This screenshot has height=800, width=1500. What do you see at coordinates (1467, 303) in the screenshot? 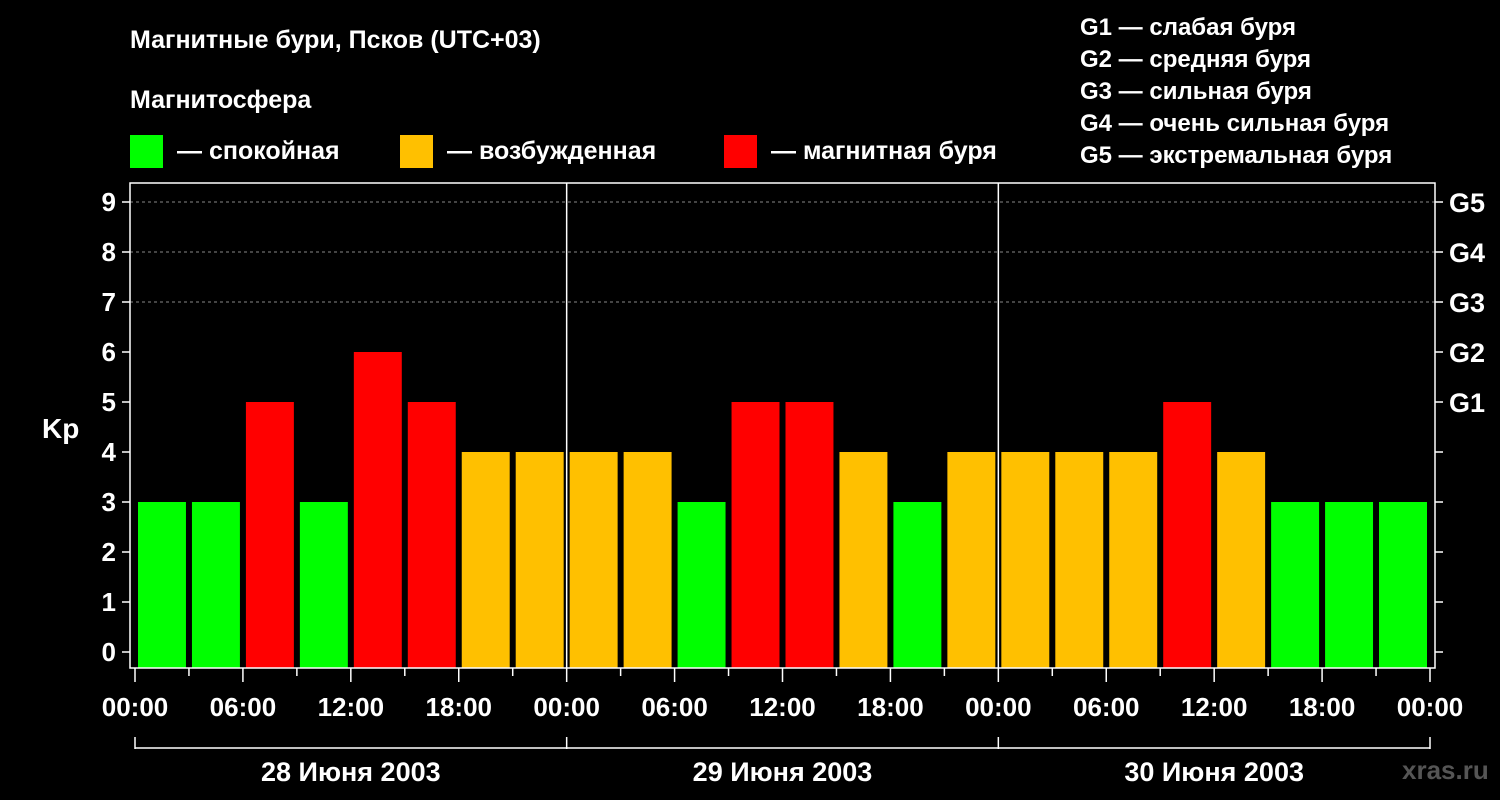
I see `right-label-g3: G3` at bounding box center [1467, 303].